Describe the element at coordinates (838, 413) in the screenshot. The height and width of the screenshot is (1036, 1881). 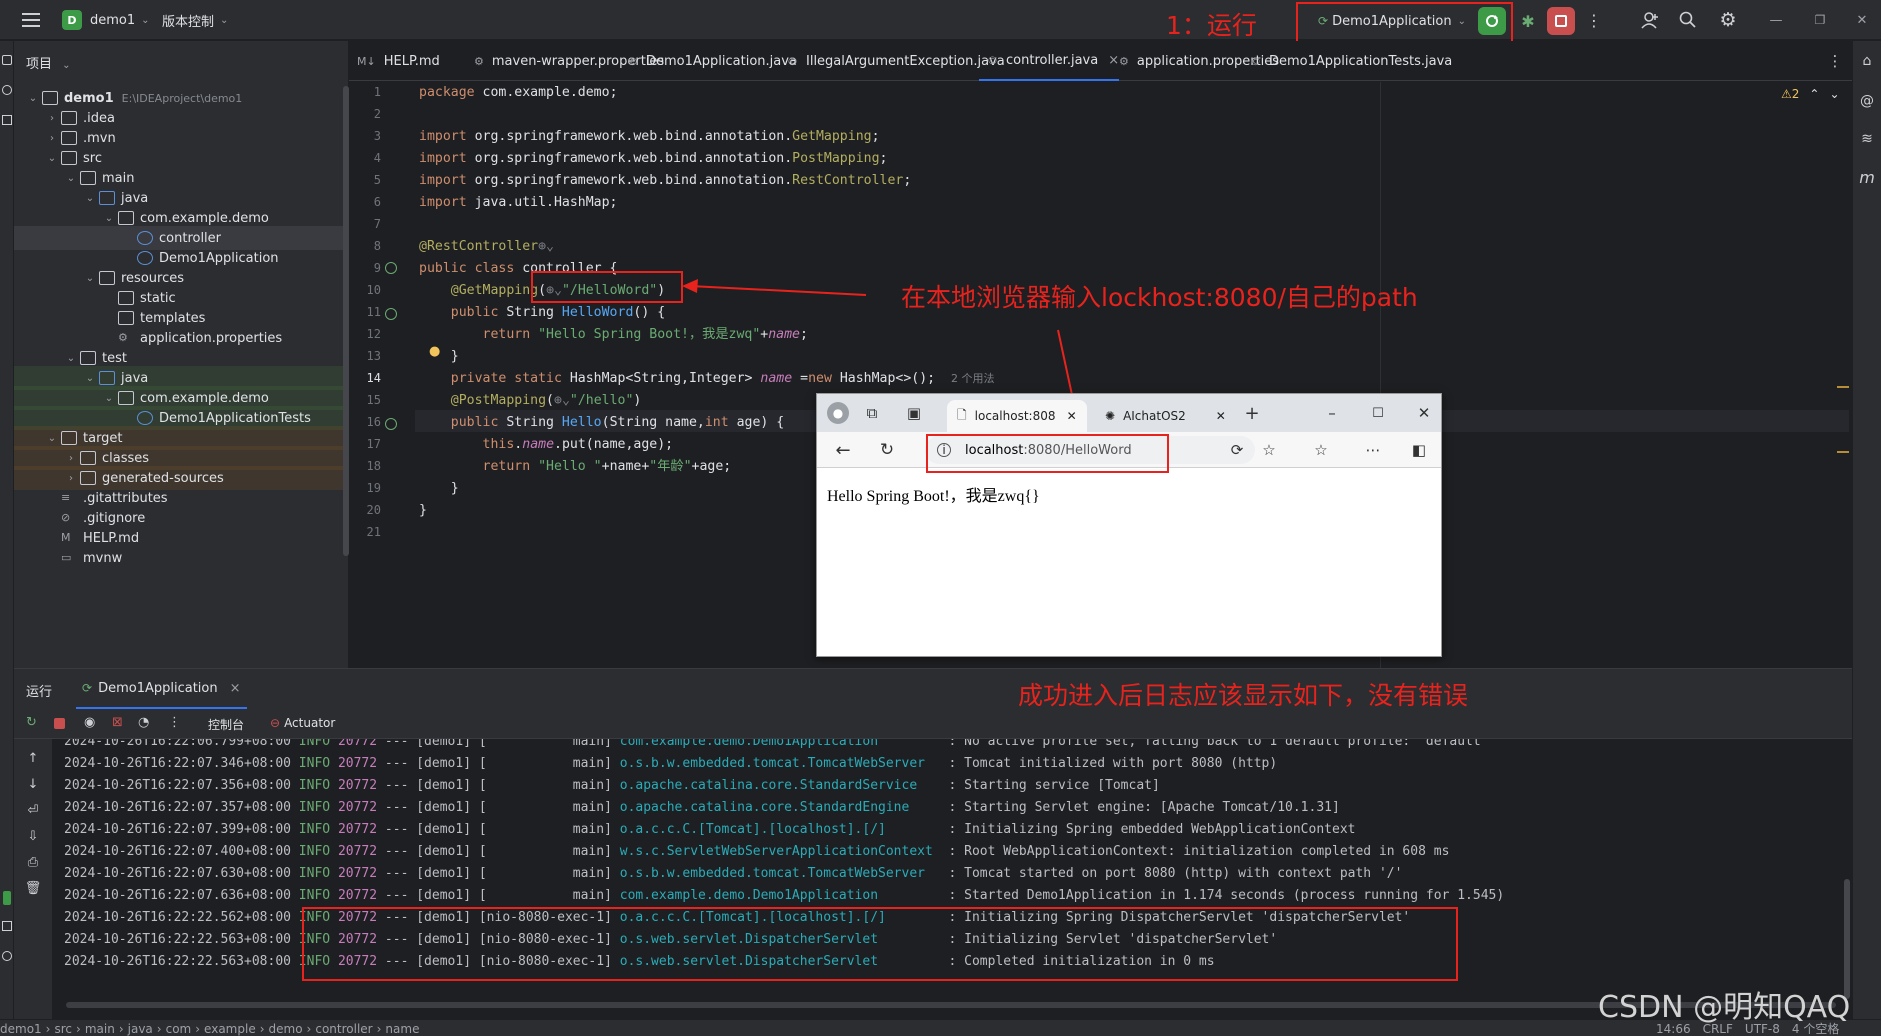
I see `avatar: ●` at that location.